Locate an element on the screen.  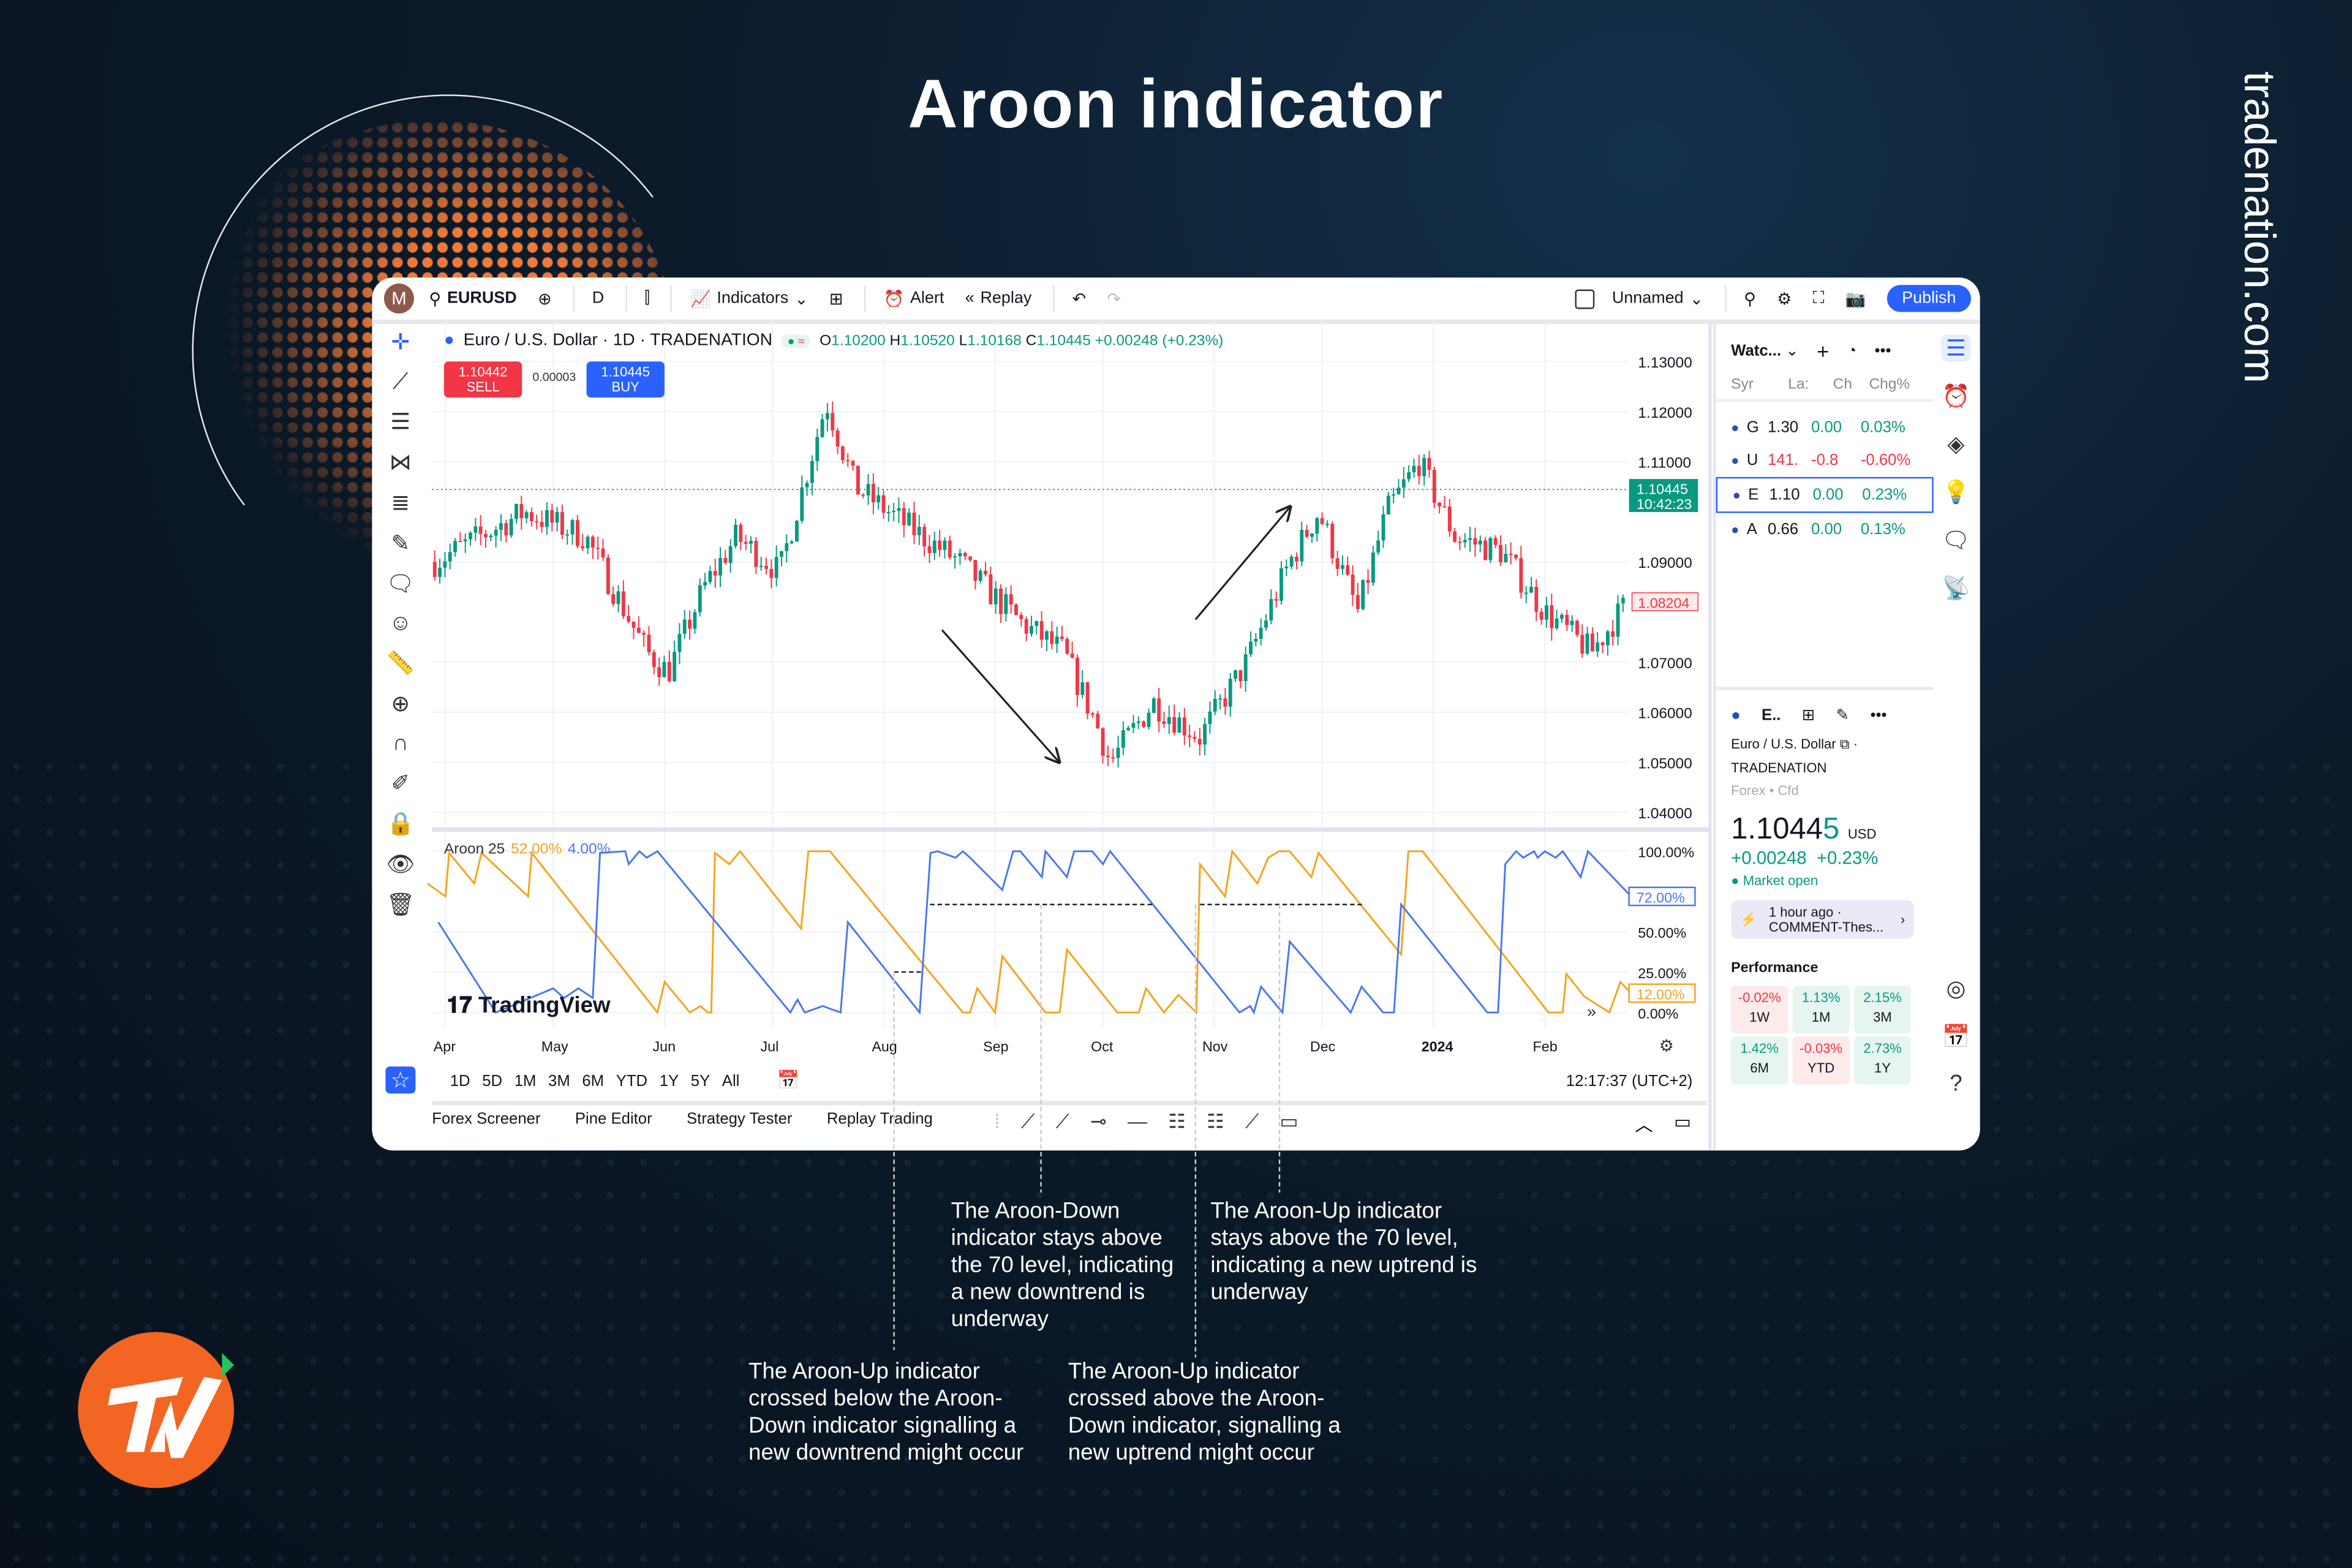
buy-button: 1.10445 BUY is located at coordinates (626, 379).